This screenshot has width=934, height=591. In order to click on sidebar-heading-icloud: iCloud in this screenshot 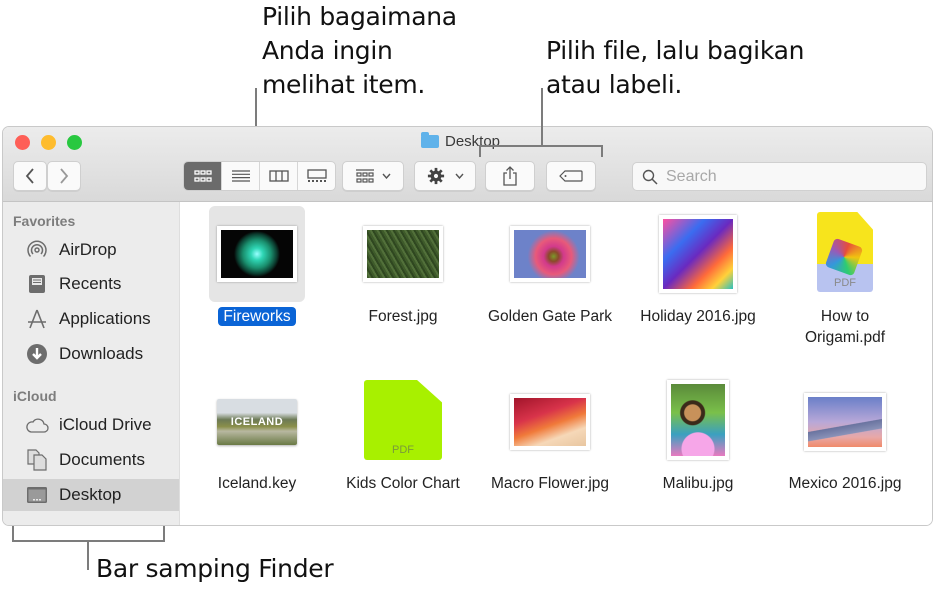, I will do `click(35, 396)`.